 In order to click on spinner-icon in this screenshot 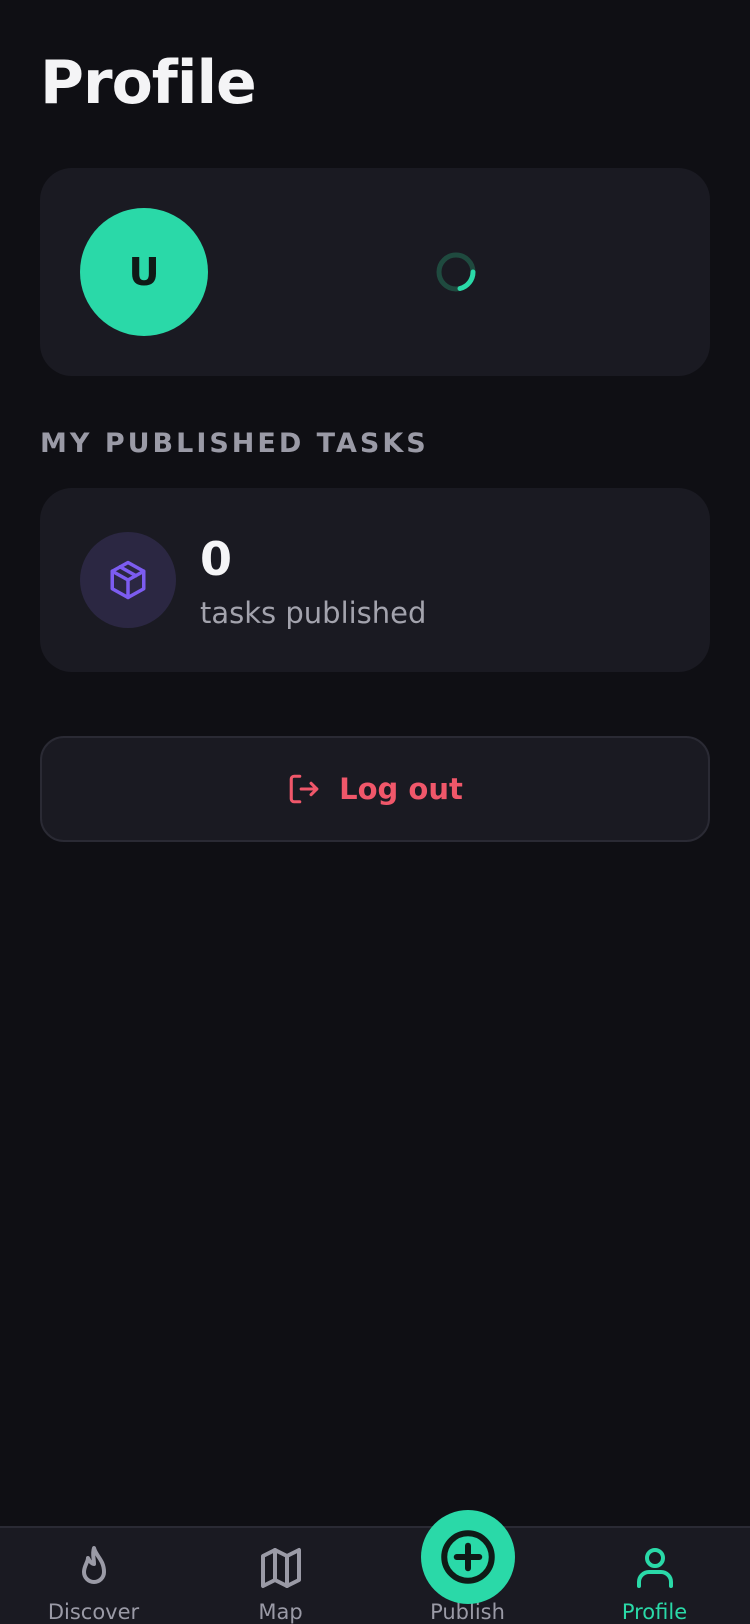, I will do `click(456, 272)`.